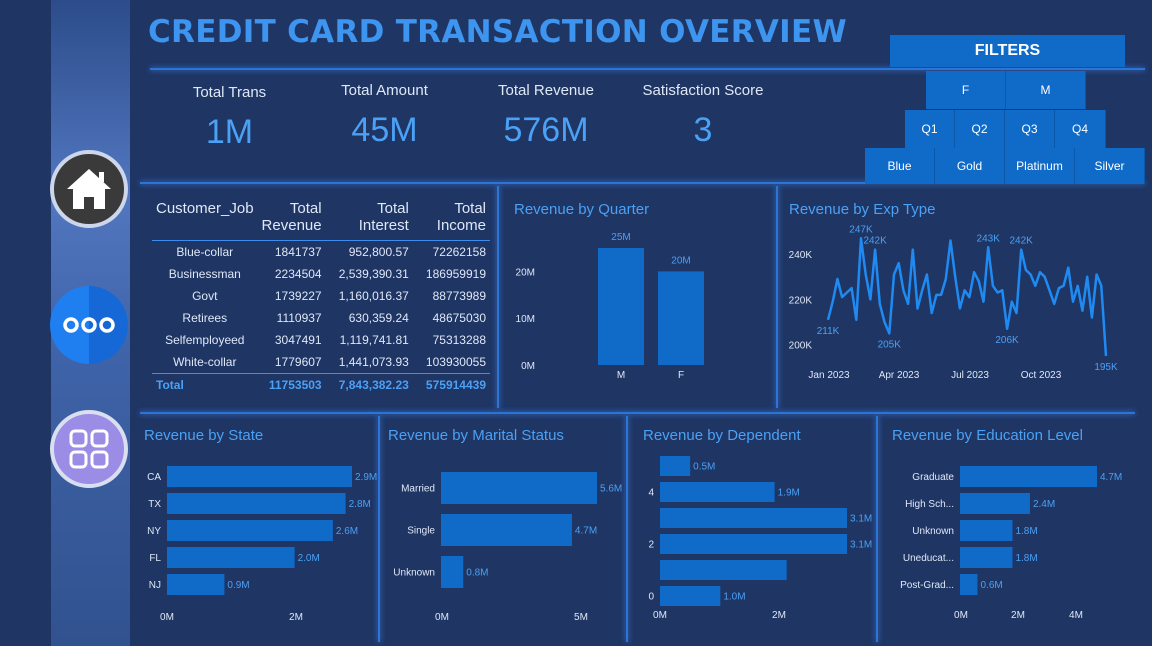 The width and height of the screenshot is (1152, 646). What do you see at coordinates (229, 132) in the screenshot?
I see `kpi-value: 1M` at bounding box center [229, 132].